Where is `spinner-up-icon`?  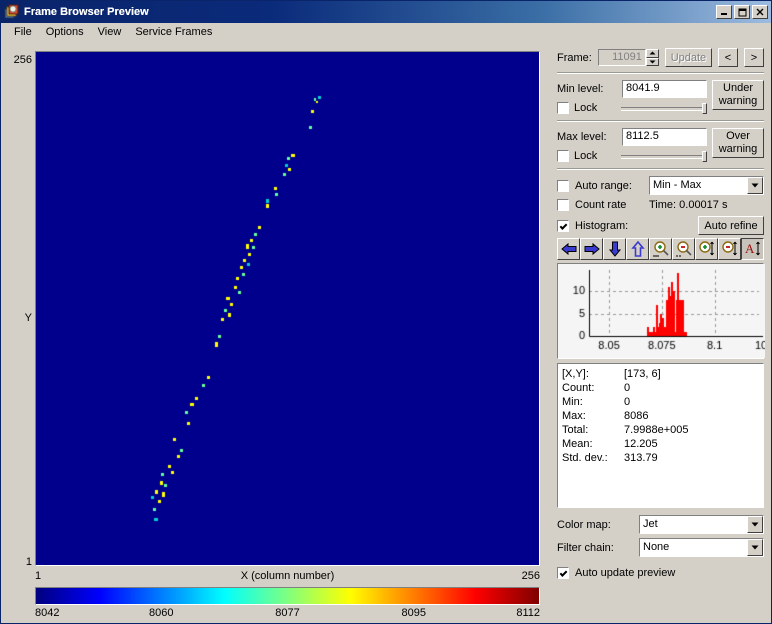
spinner-up-icon is located at coordinates (652, 53).